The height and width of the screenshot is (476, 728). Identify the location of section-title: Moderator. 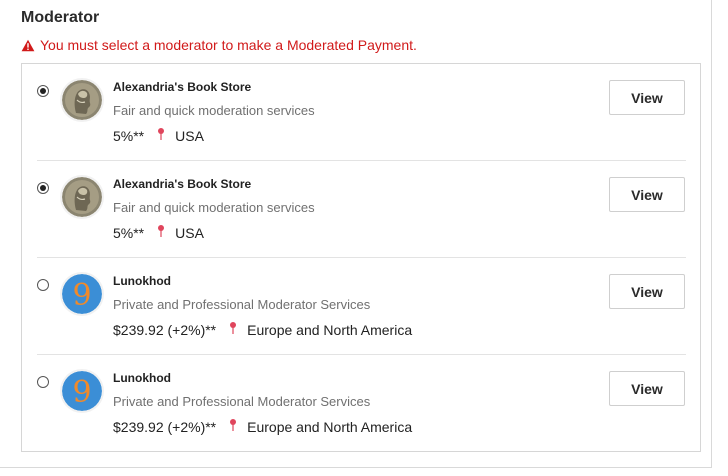
(60, 17).